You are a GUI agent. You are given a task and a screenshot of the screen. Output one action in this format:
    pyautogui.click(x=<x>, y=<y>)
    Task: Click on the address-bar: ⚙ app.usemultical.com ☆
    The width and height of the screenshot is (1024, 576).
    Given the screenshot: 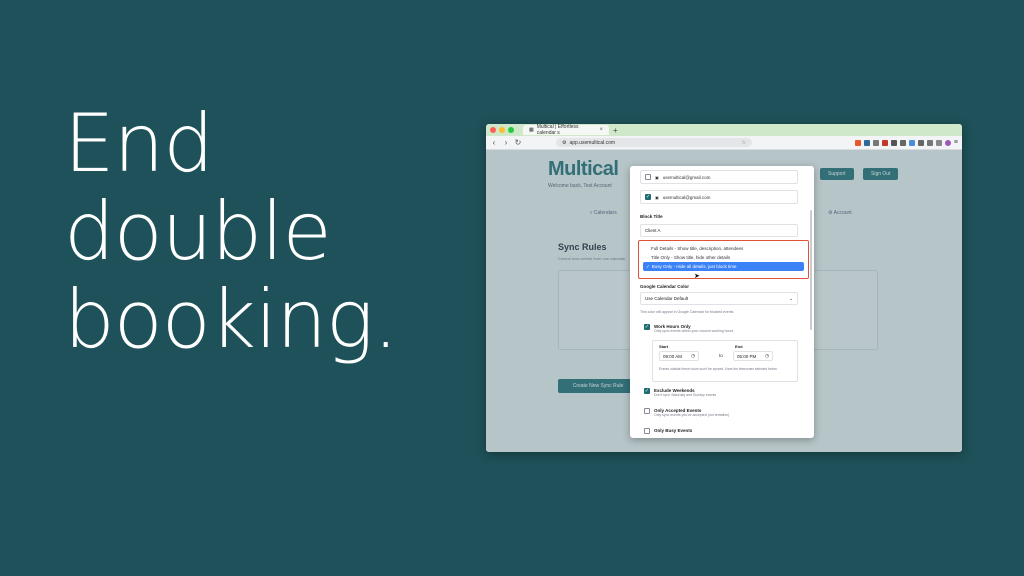 What is the action you would take?
    pyautogui.click(x=654, y=142)
    